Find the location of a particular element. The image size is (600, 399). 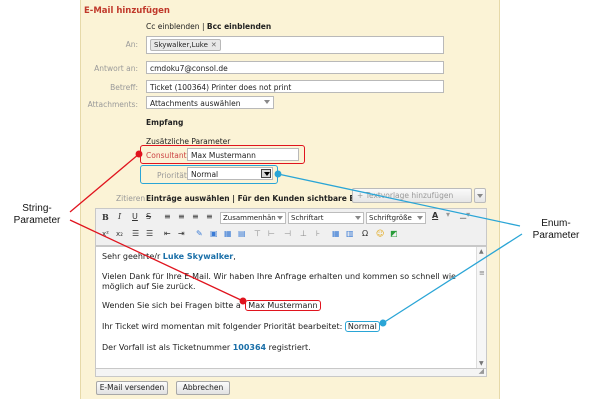

ticket-number-param: 100364 is located at coordinates (249, 347).